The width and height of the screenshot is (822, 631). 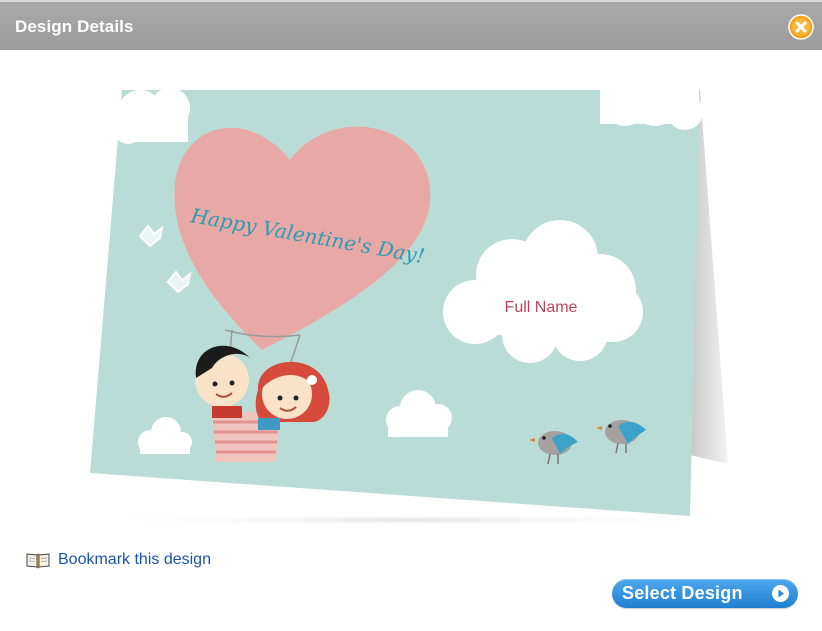 I want to click on bookmark-label: Bookmark this design, so click(x=134, y=560).